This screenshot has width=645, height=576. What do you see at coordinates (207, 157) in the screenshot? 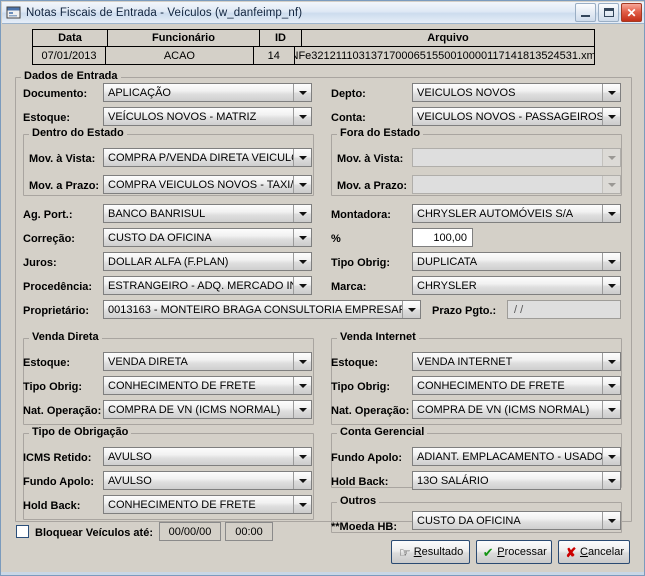
I see `combo-mov-vista-dentro: COMPRA P/VENDA DIRETA VEICULOS` at bounding box center [207, 157].